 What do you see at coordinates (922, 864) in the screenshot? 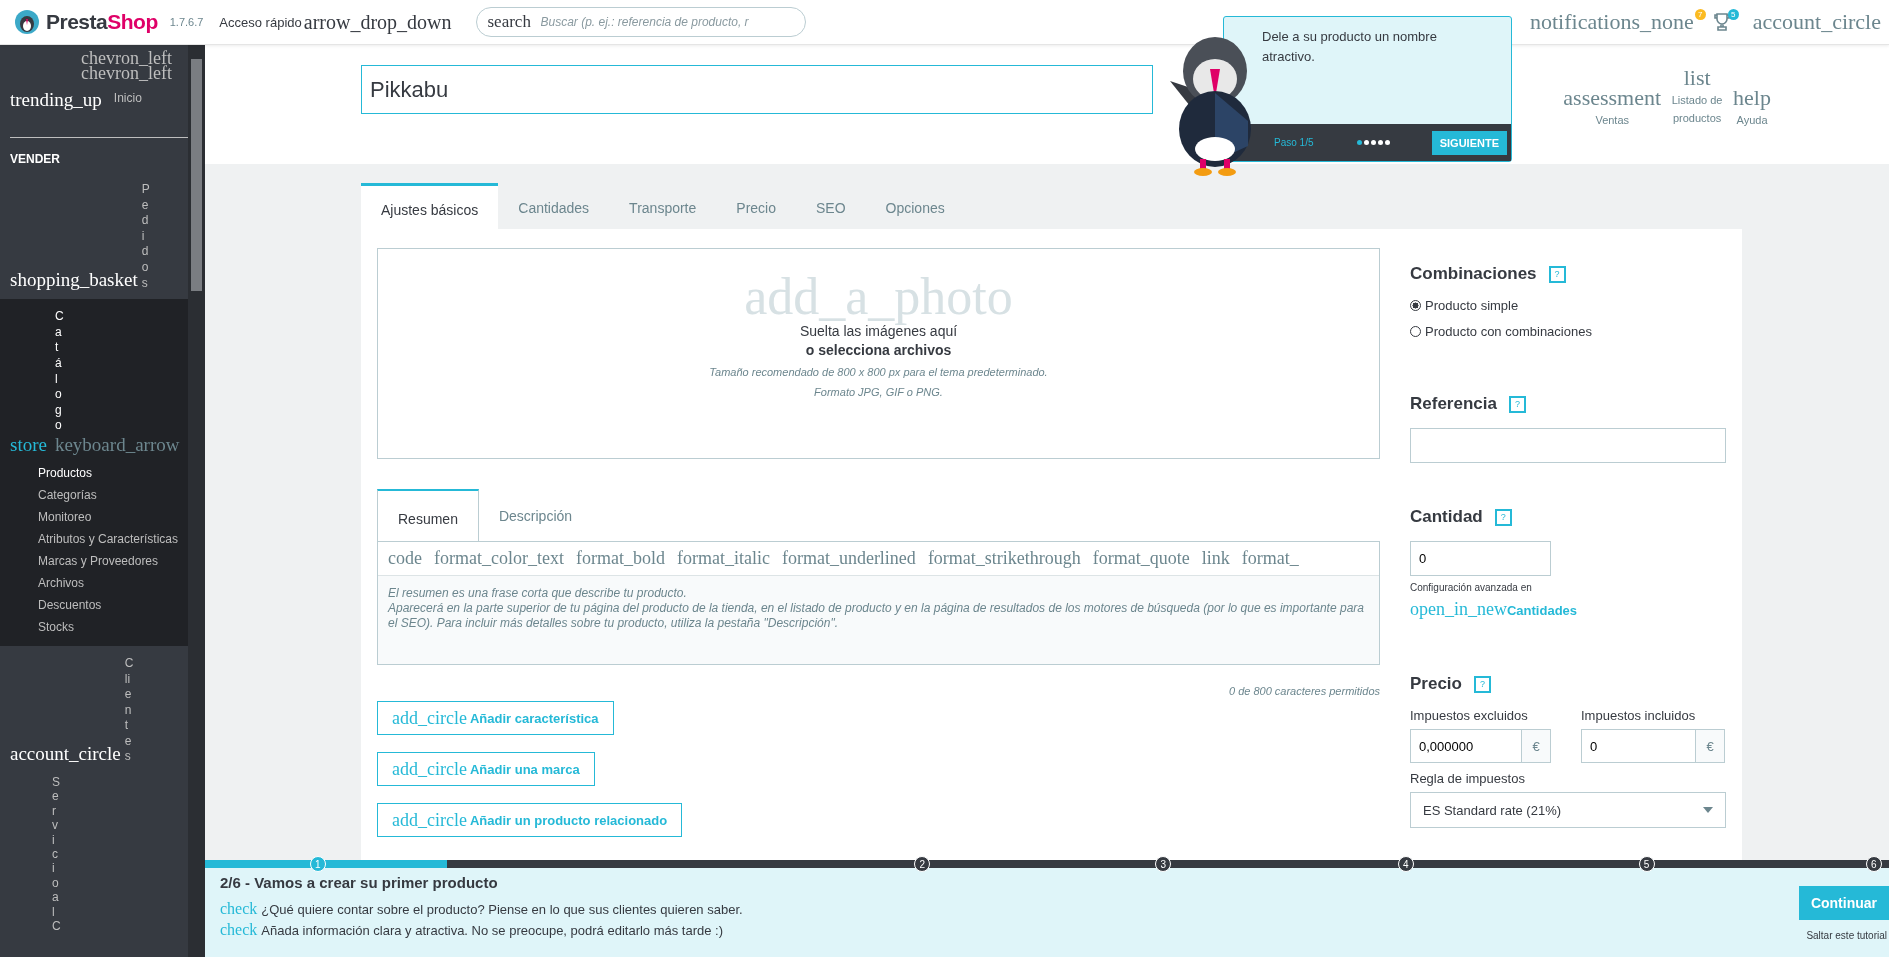
I see `step-marker: 2` at bounding box center [922, 864].